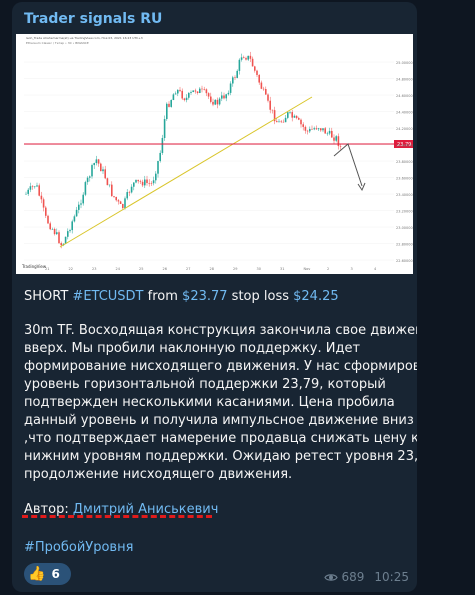  What do you see at coordinates (259, 269) in the screenshot?
I see `time-tick-label: 30` at bounding box center [259, 269].